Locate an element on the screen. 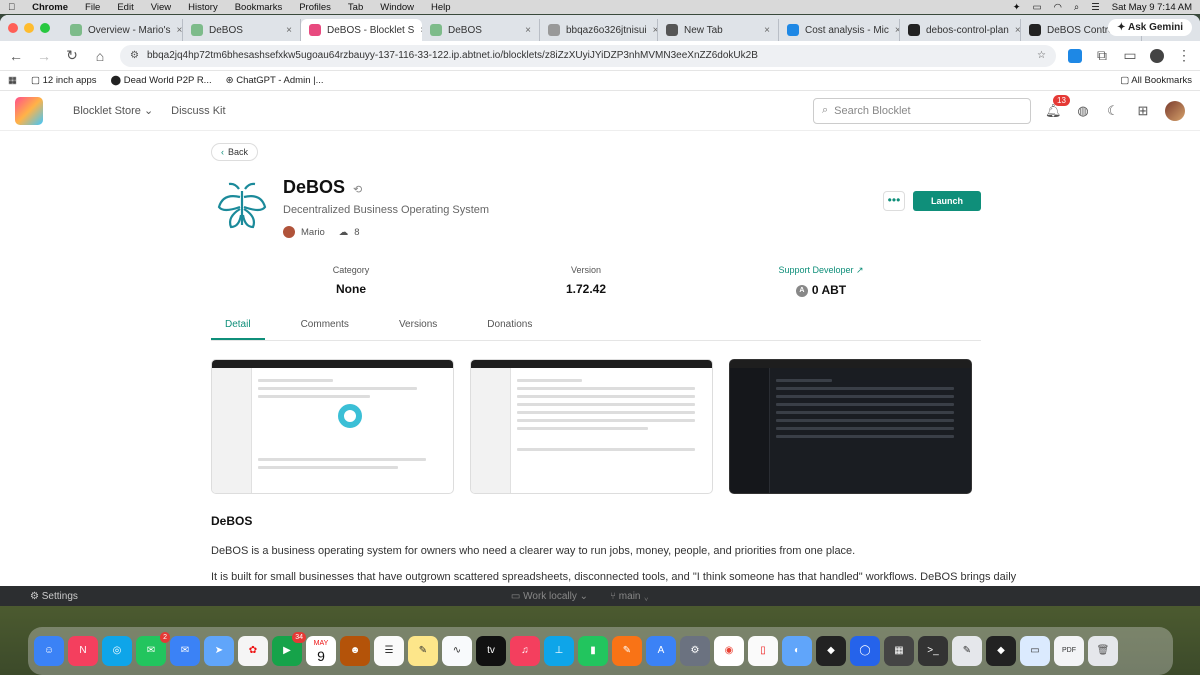 The image size is (1200, 675). pdf-document-icon: PDF is located at coordinates (1069, 651).